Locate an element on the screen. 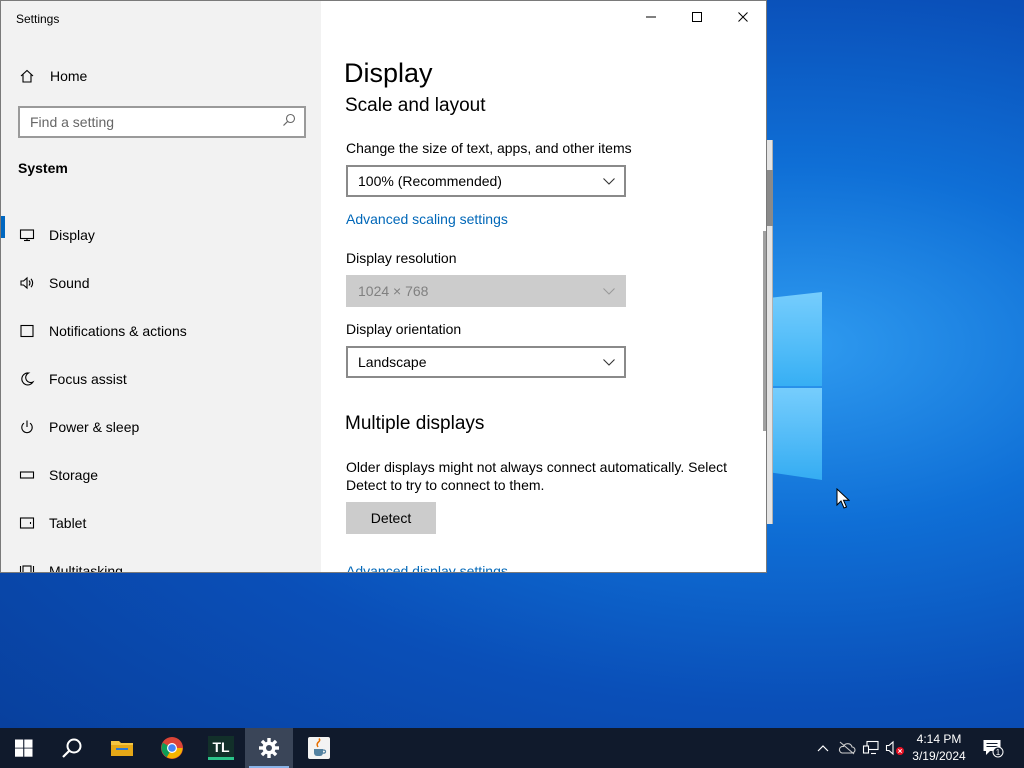  sidebar-item-notifications: Notifications & actions is located at coordinates (161, 331).